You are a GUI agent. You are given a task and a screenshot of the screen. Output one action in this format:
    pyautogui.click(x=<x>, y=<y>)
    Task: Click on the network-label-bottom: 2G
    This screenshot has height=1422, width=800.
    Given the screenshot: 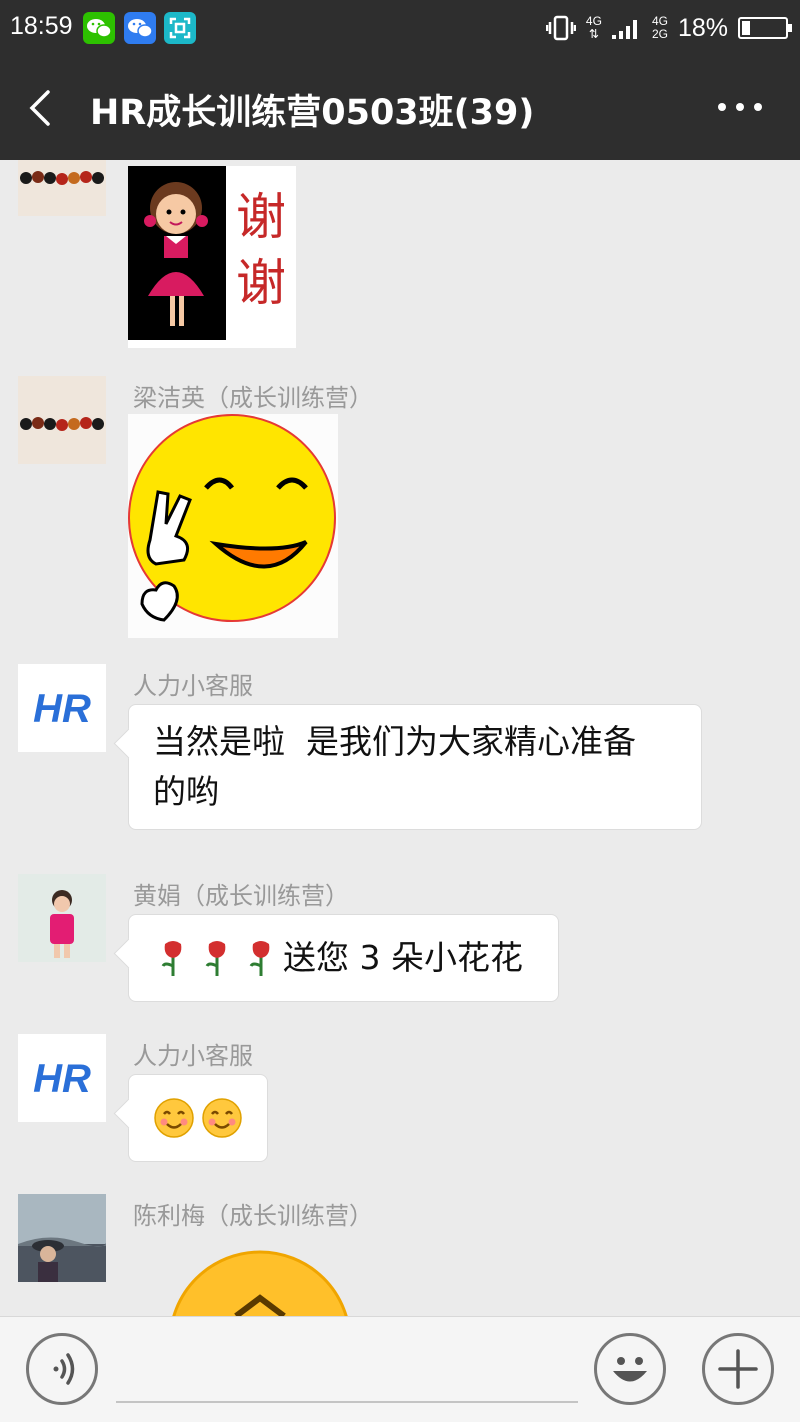 What is the action you would take?
    pyautogui.click(x=659, y=34)
    